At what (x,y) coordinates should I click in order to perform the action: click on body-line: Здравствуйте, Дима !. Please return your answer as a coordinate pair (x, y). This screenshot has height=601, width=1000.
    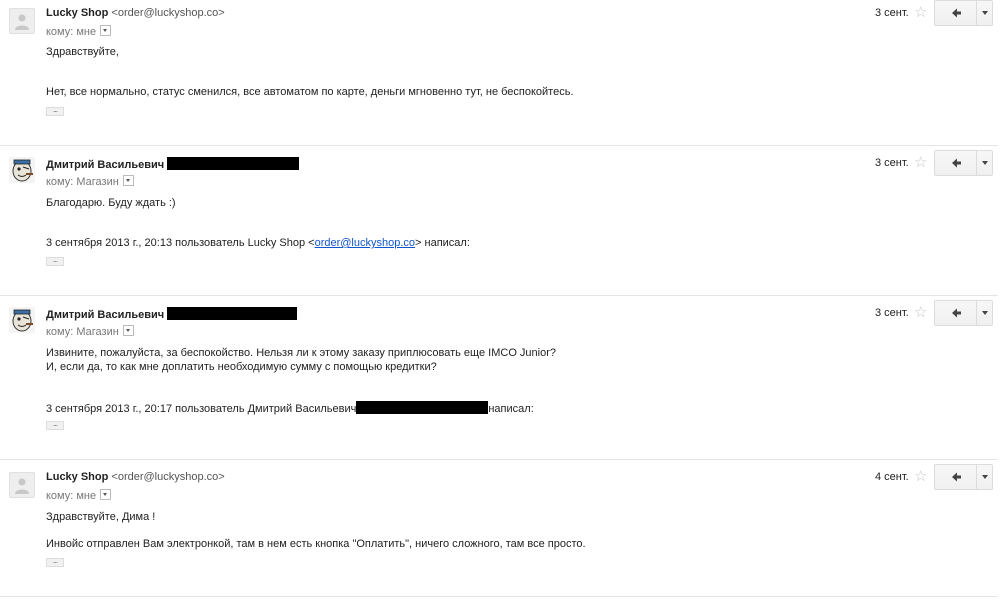
    Looking at the image, I should click on (101, 517).